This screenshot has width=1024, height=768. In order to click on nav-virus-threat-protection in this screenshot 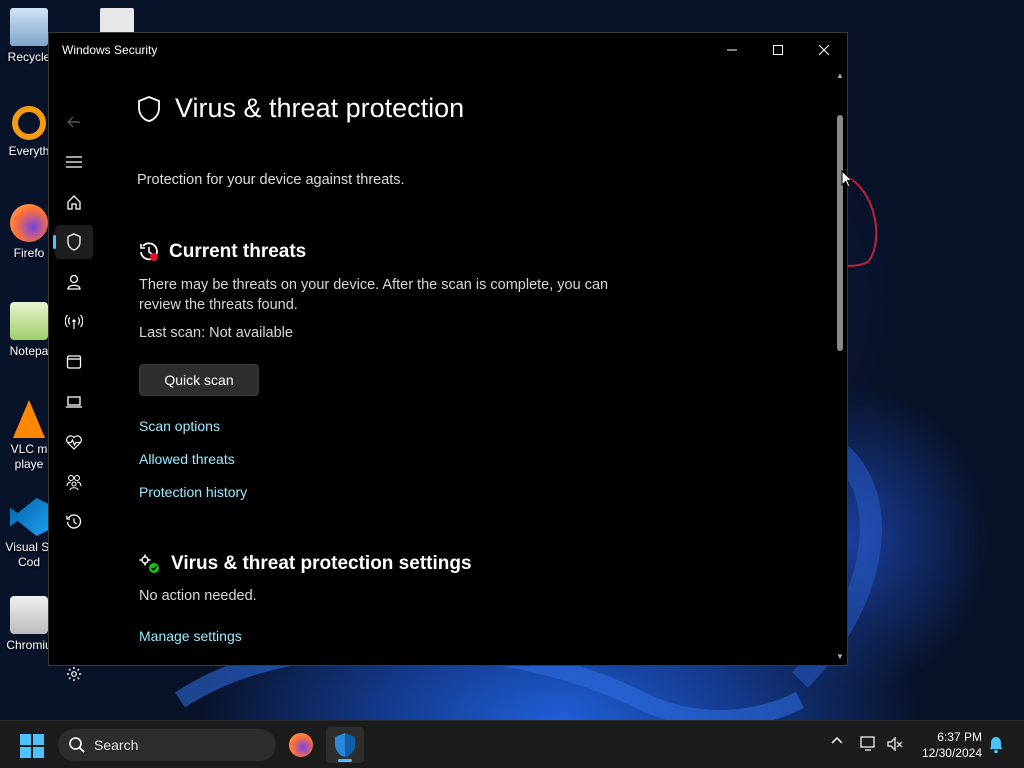, I will do `click(73, 242)`.